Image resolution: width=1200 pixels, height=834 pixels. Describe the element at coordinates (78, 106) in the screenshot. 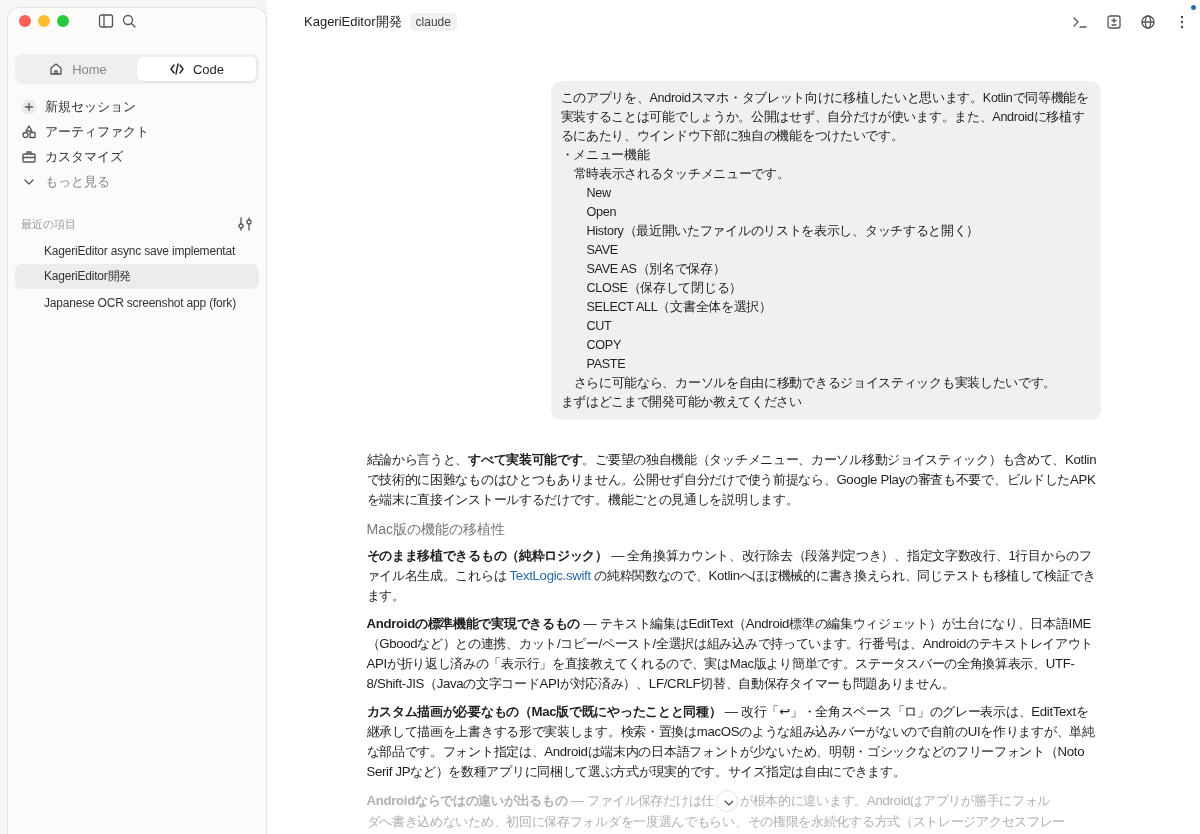

I see `nav-item: 新規セッション` at that location.